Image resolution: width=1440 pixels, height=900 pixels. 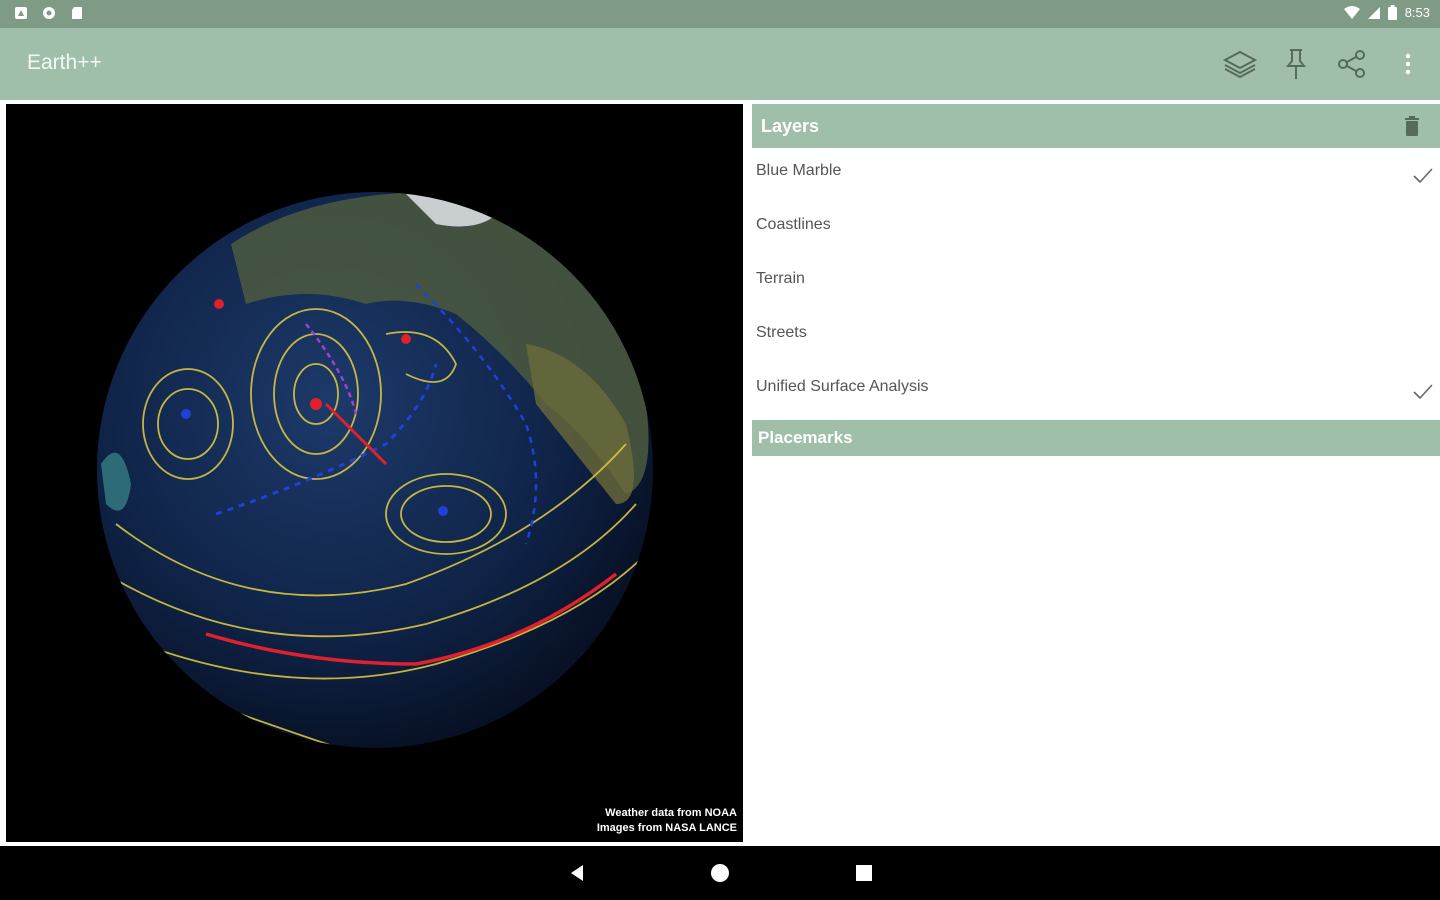 I want to click on placemarks-header-title: Placemarks, so click(x=805, y=437).